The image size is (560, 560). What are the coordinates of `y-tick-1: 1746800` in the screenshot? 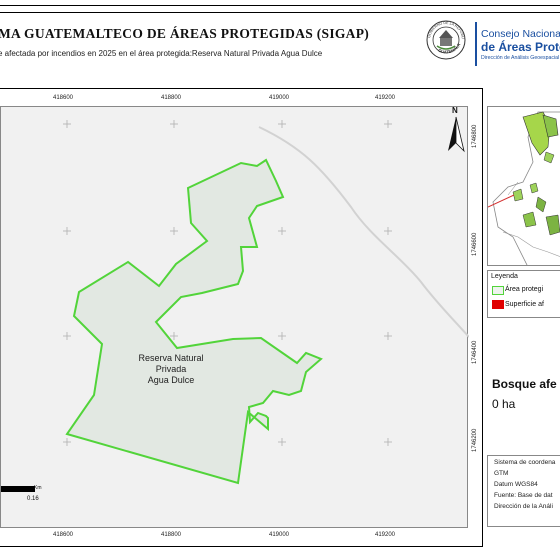 It's located at (475, 136).